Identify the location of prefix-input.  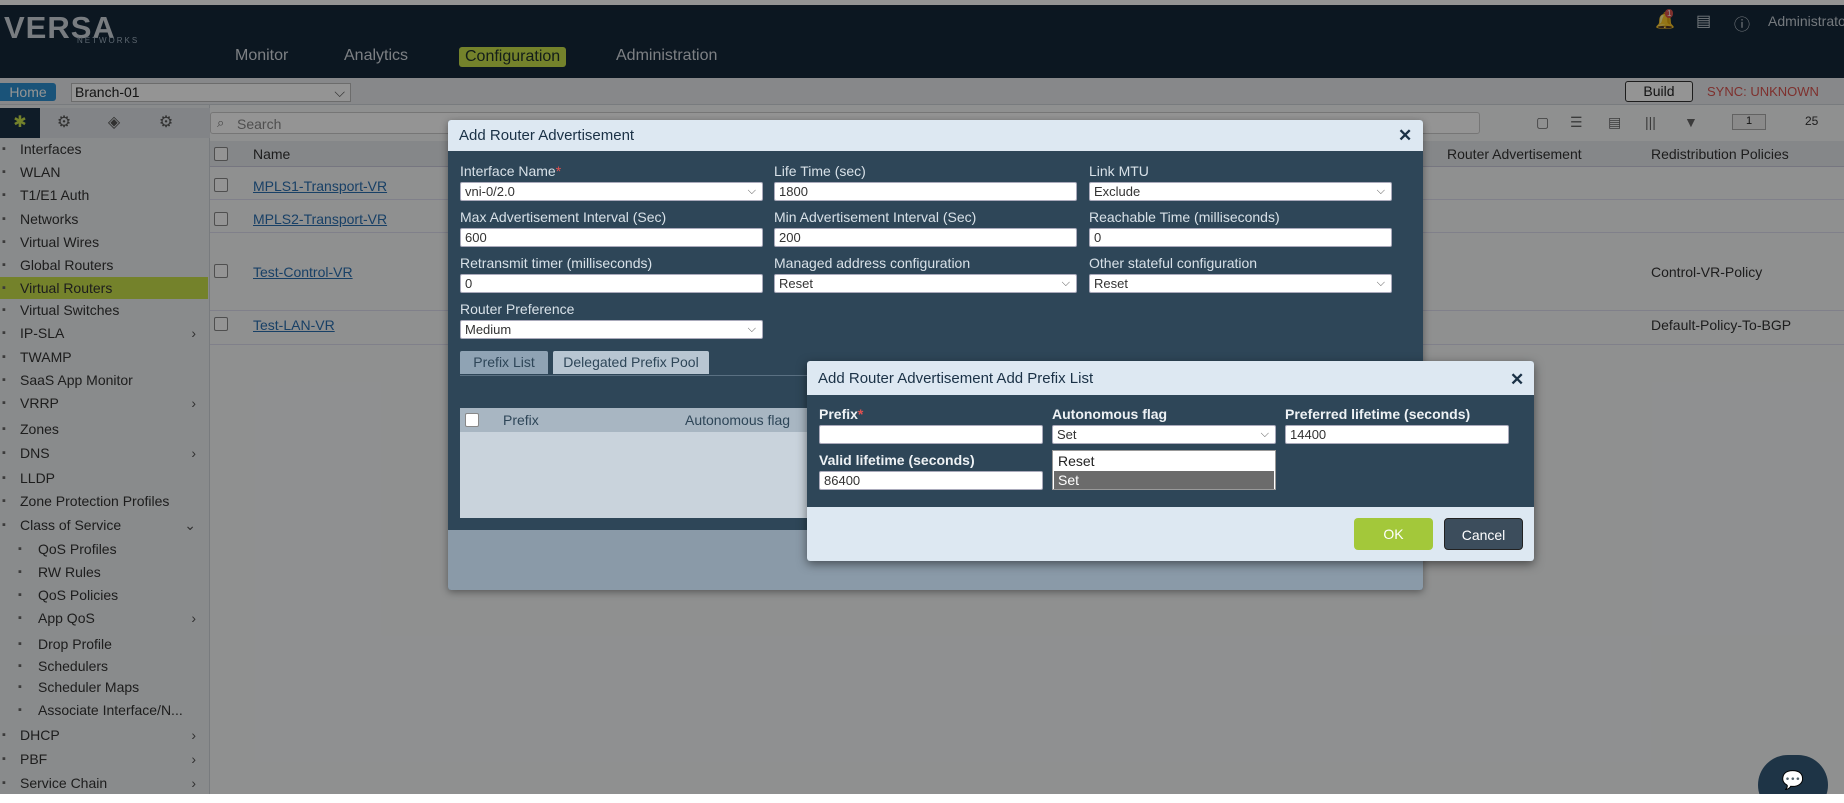
(931, 434).